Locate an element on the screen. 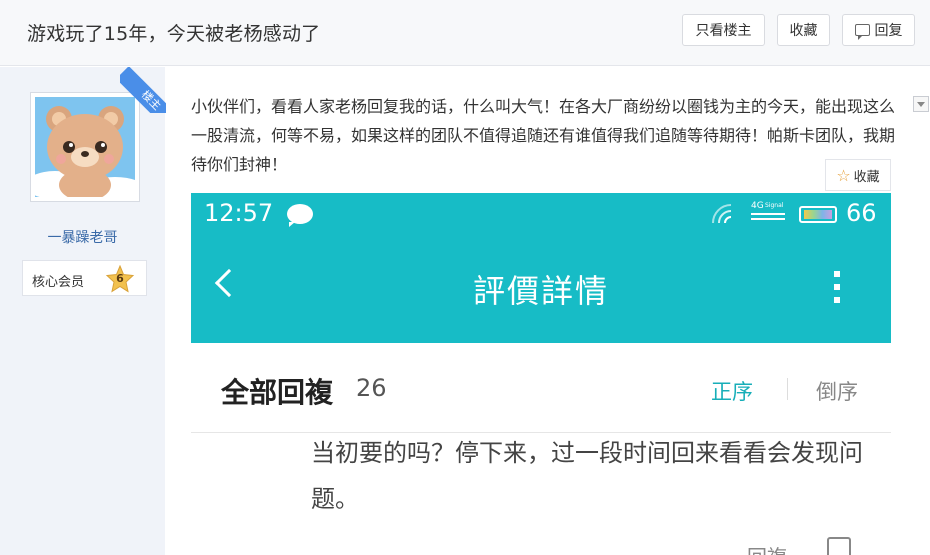  status-time: 12:57 is located at coordinates (239, 213).